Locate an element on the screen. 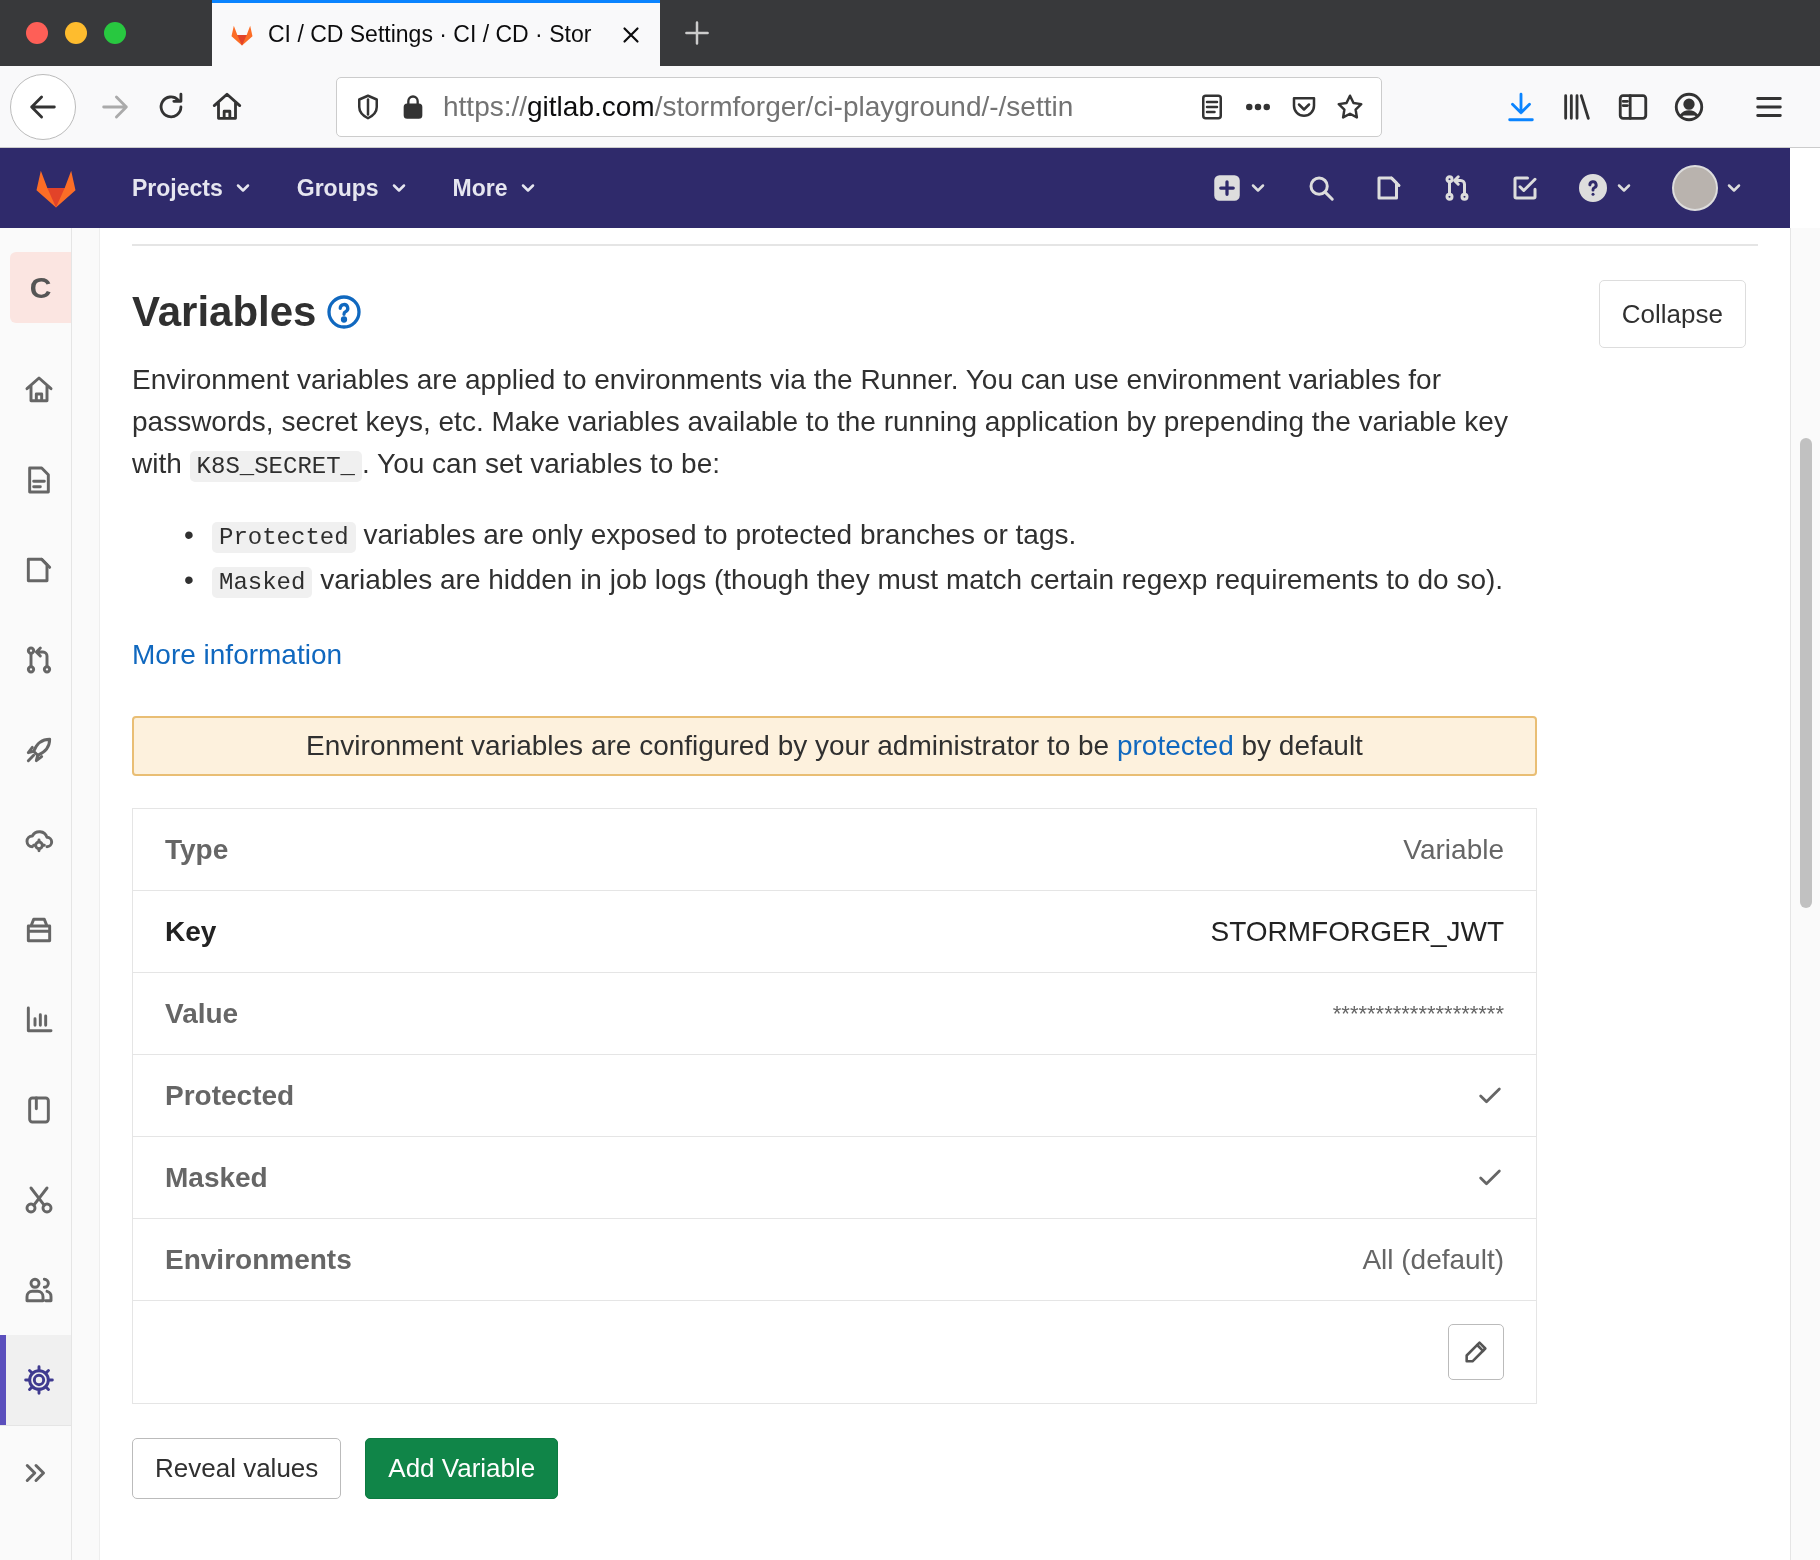 The image size is (1820, 1560). sidebar-item is located at coordinates (35, 1379).